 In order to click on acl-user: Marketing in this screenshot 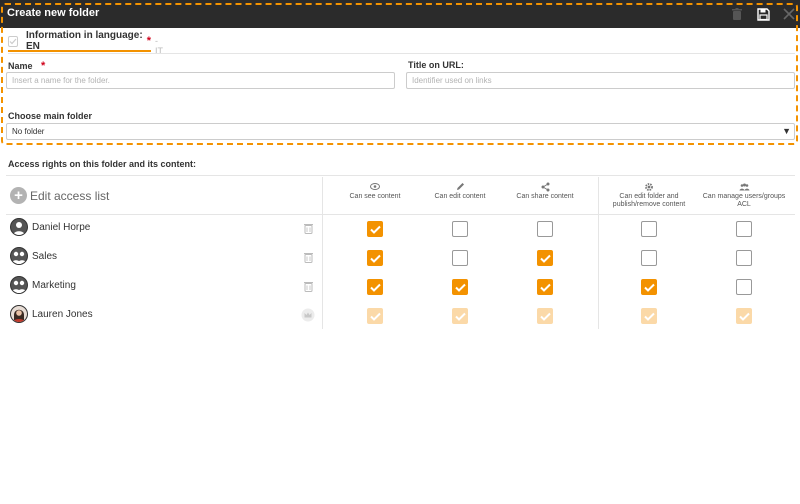, I will do `click(43, 285)`.